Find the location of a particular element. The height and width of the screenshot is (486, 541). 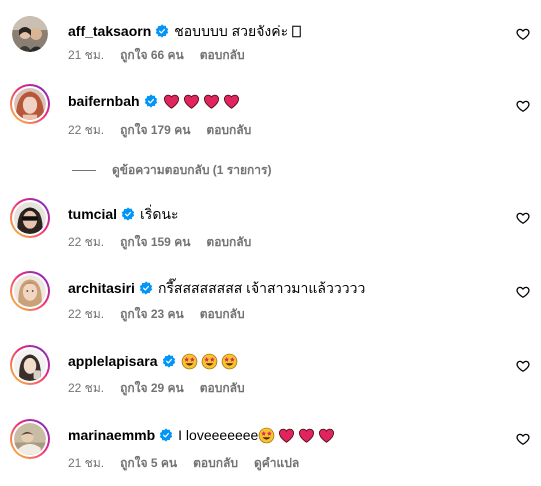

comment-meta: 22 ชม. ถูกใจ 23 คน ตอบกลับ is located at coordinates (164, 314).